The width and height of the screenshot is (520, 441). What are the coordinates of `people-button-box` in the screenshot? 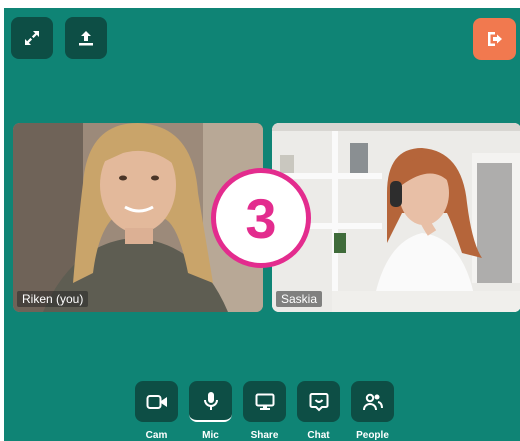 It's located at (372, 401).